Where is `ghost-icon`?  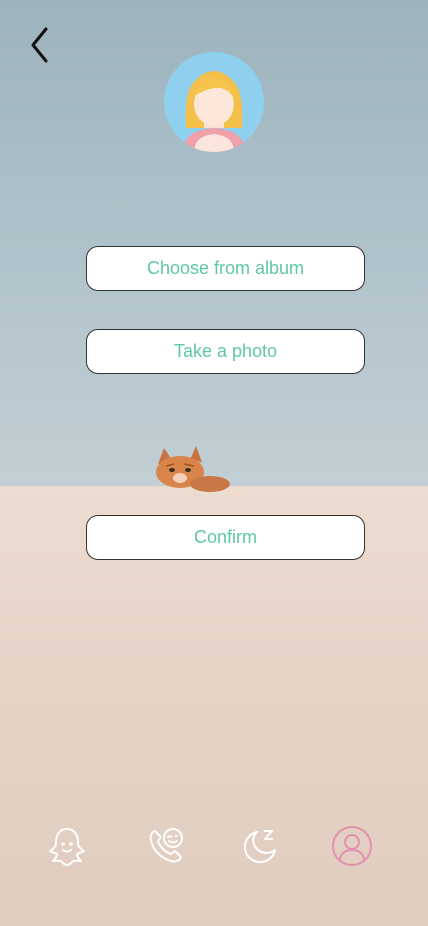
ghost-icon is located at coordinates (67, 847).